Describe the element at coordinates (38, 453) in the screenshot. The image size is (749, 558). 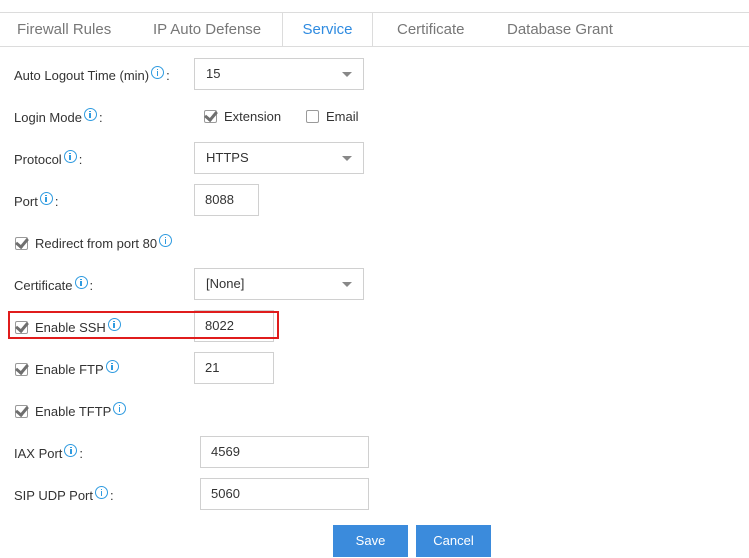
I see `iax-port-label-text: IAX Port` at that location.